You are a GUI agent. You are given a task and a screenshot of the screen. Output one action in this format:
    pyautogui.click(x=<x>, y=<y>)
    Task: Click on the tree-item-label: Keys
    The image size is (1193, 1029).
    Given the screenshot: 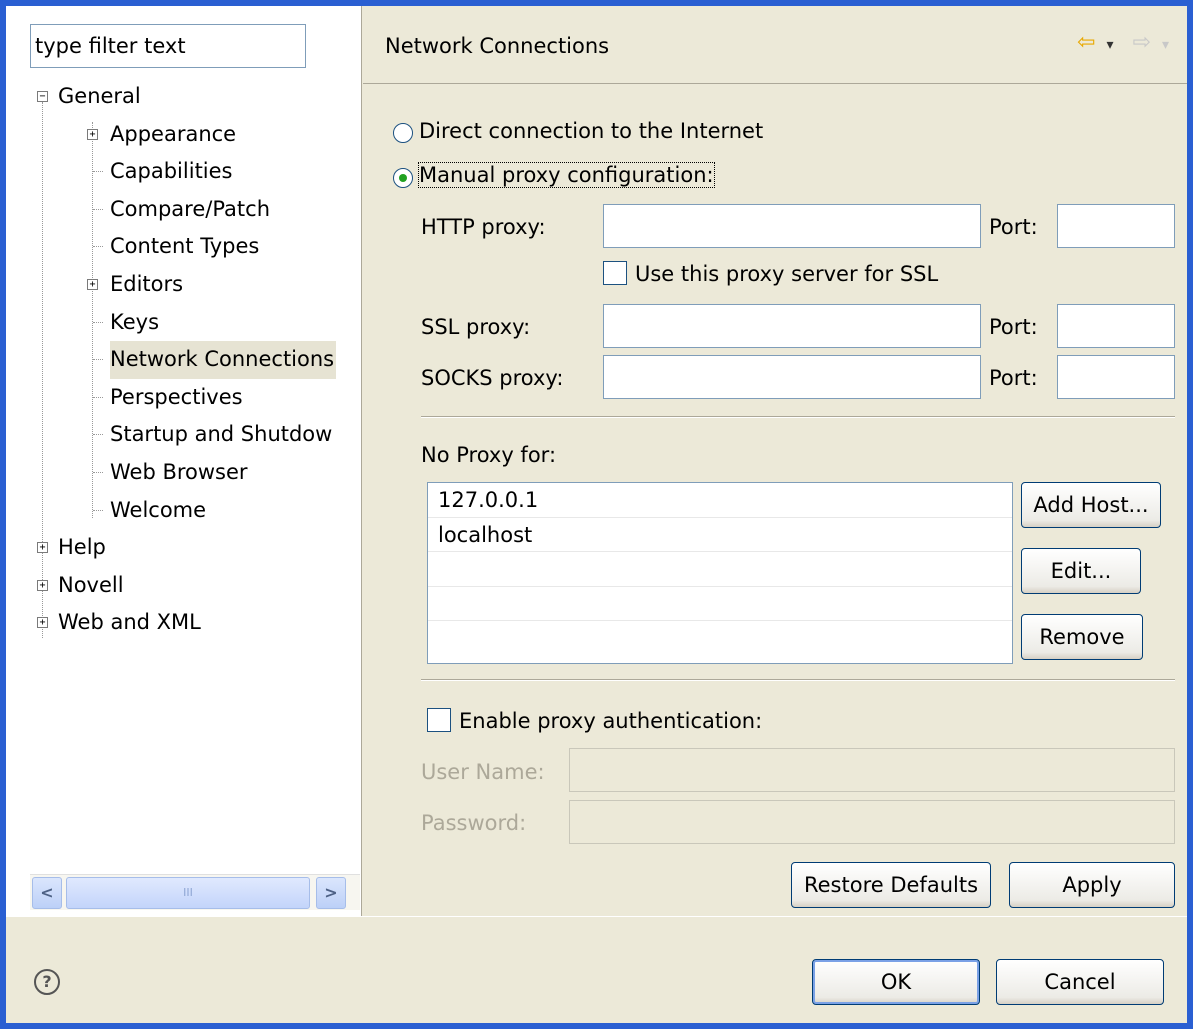 What is the action you would take?
    pyautogui.click(x=135, y=321)
    